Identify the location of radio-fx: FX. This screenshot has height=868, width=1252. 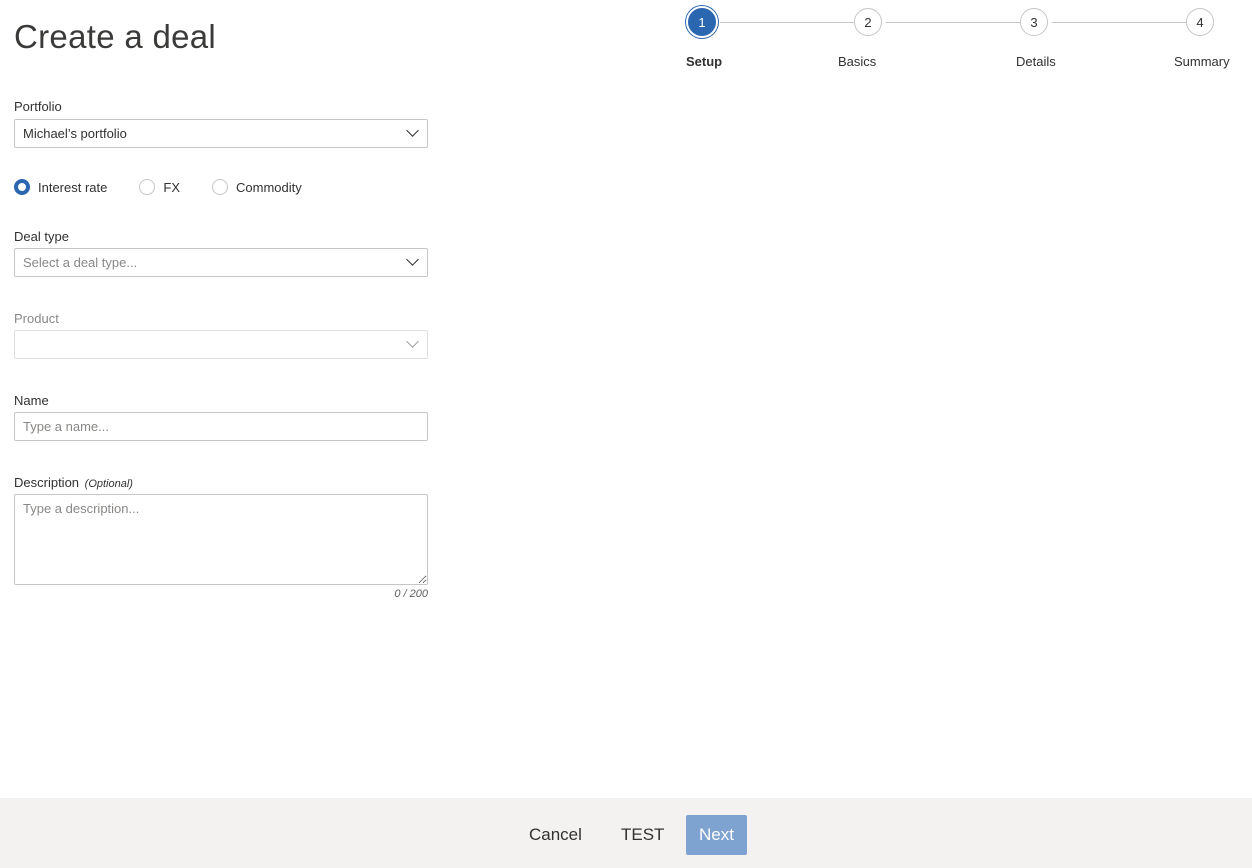
(159, 187).